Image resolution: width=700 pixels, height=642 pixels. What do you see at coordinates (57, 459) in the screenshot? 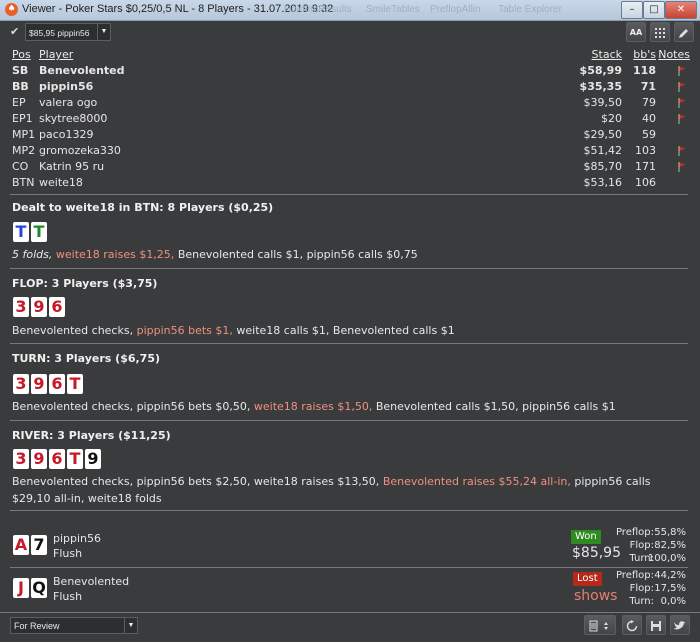
I see `playing-card: 6` at bounding box center [57, 459].